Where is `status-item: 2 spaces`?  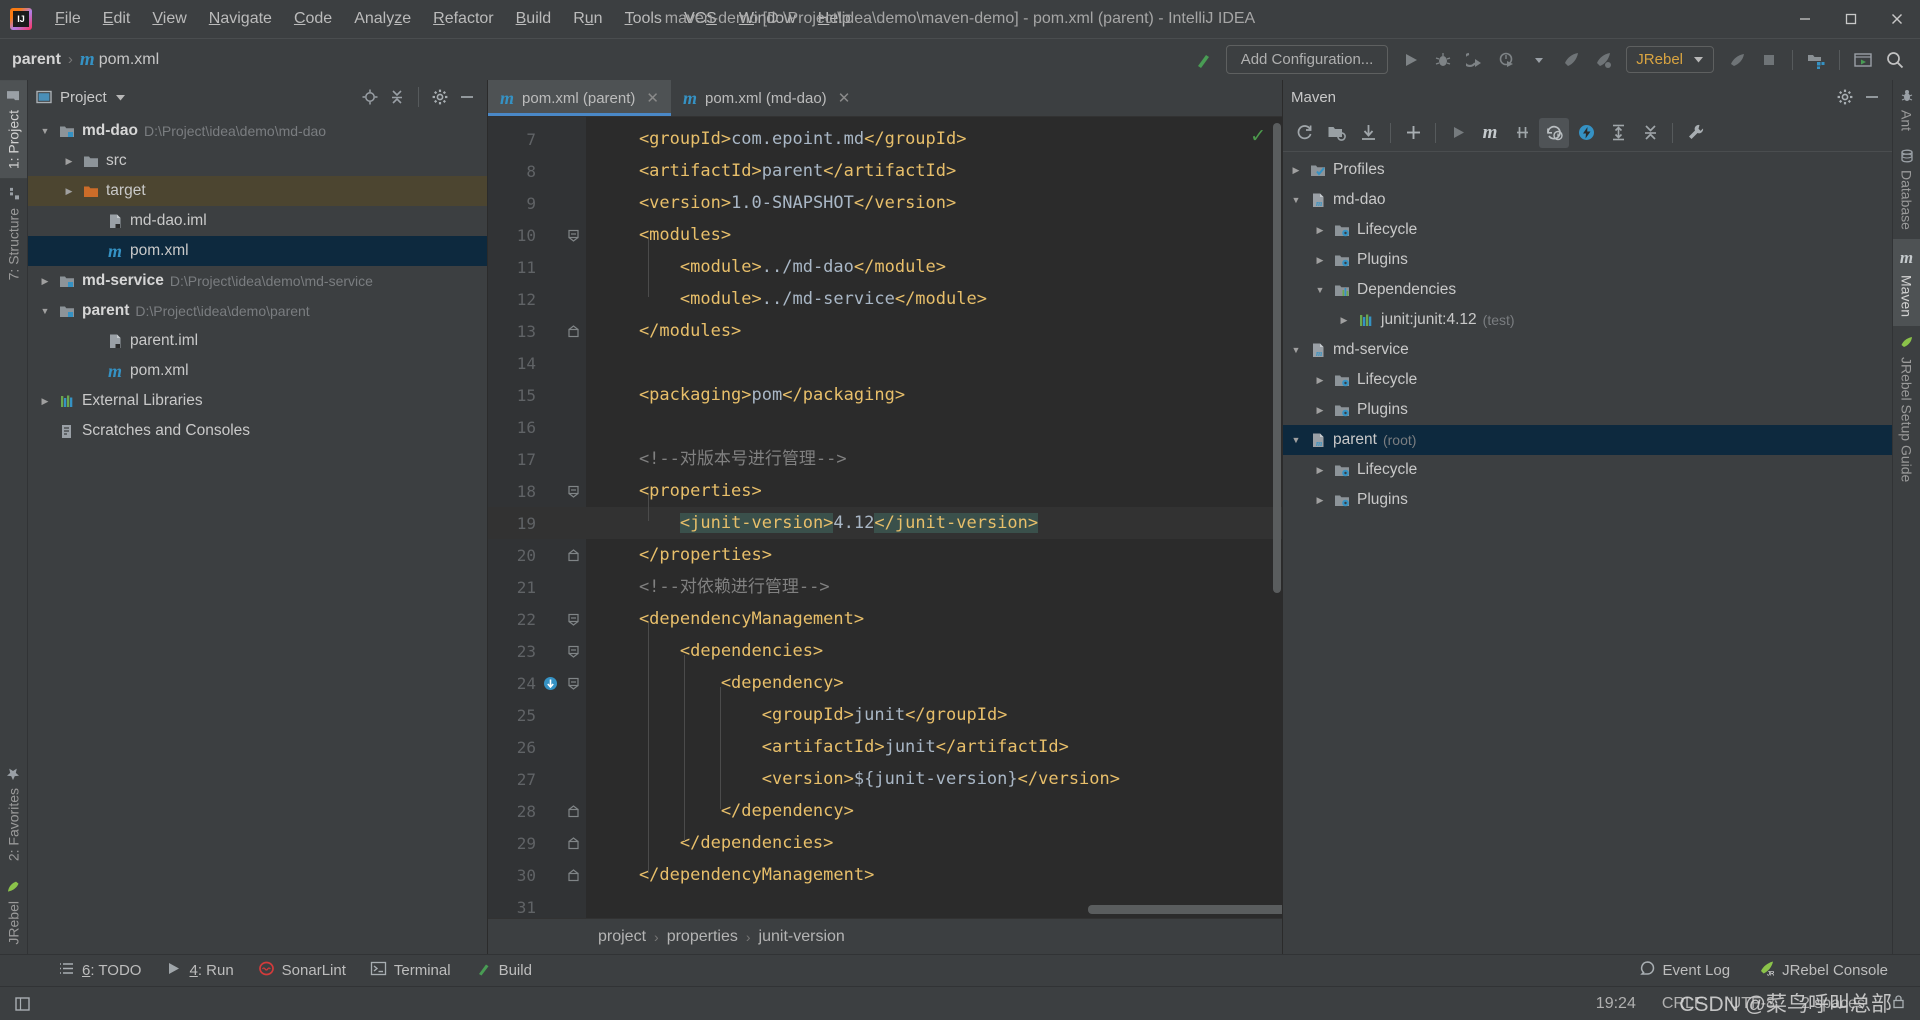
status-item: 2 spaces is located at coordinates (1833, 1004).